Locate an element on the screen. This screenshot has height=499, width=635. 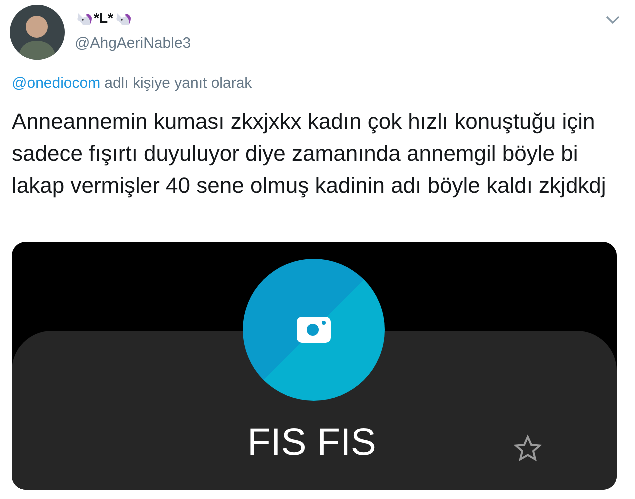
display-name: *L* is located at coordinates (104, 18).